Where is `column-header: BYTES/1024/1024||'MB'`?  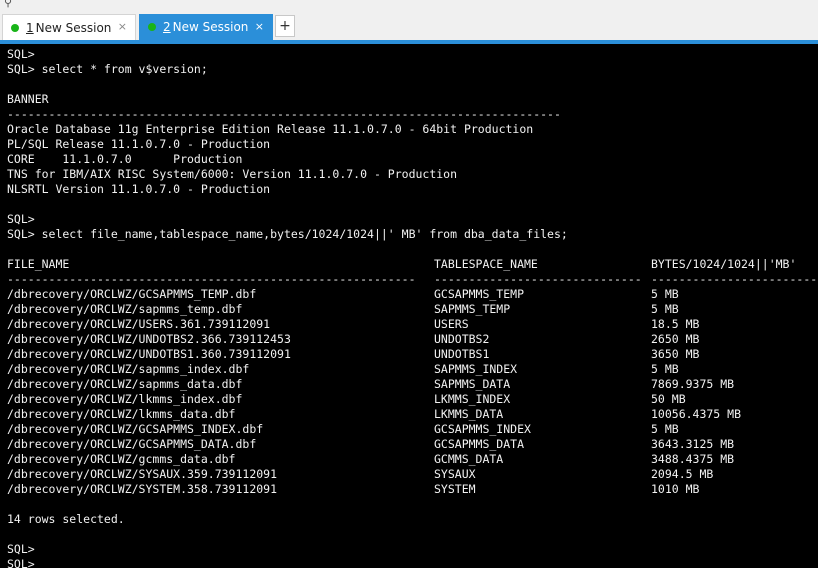 column-header: BYTES/1024/1024||'MB' is located at coordinates (724, 264).